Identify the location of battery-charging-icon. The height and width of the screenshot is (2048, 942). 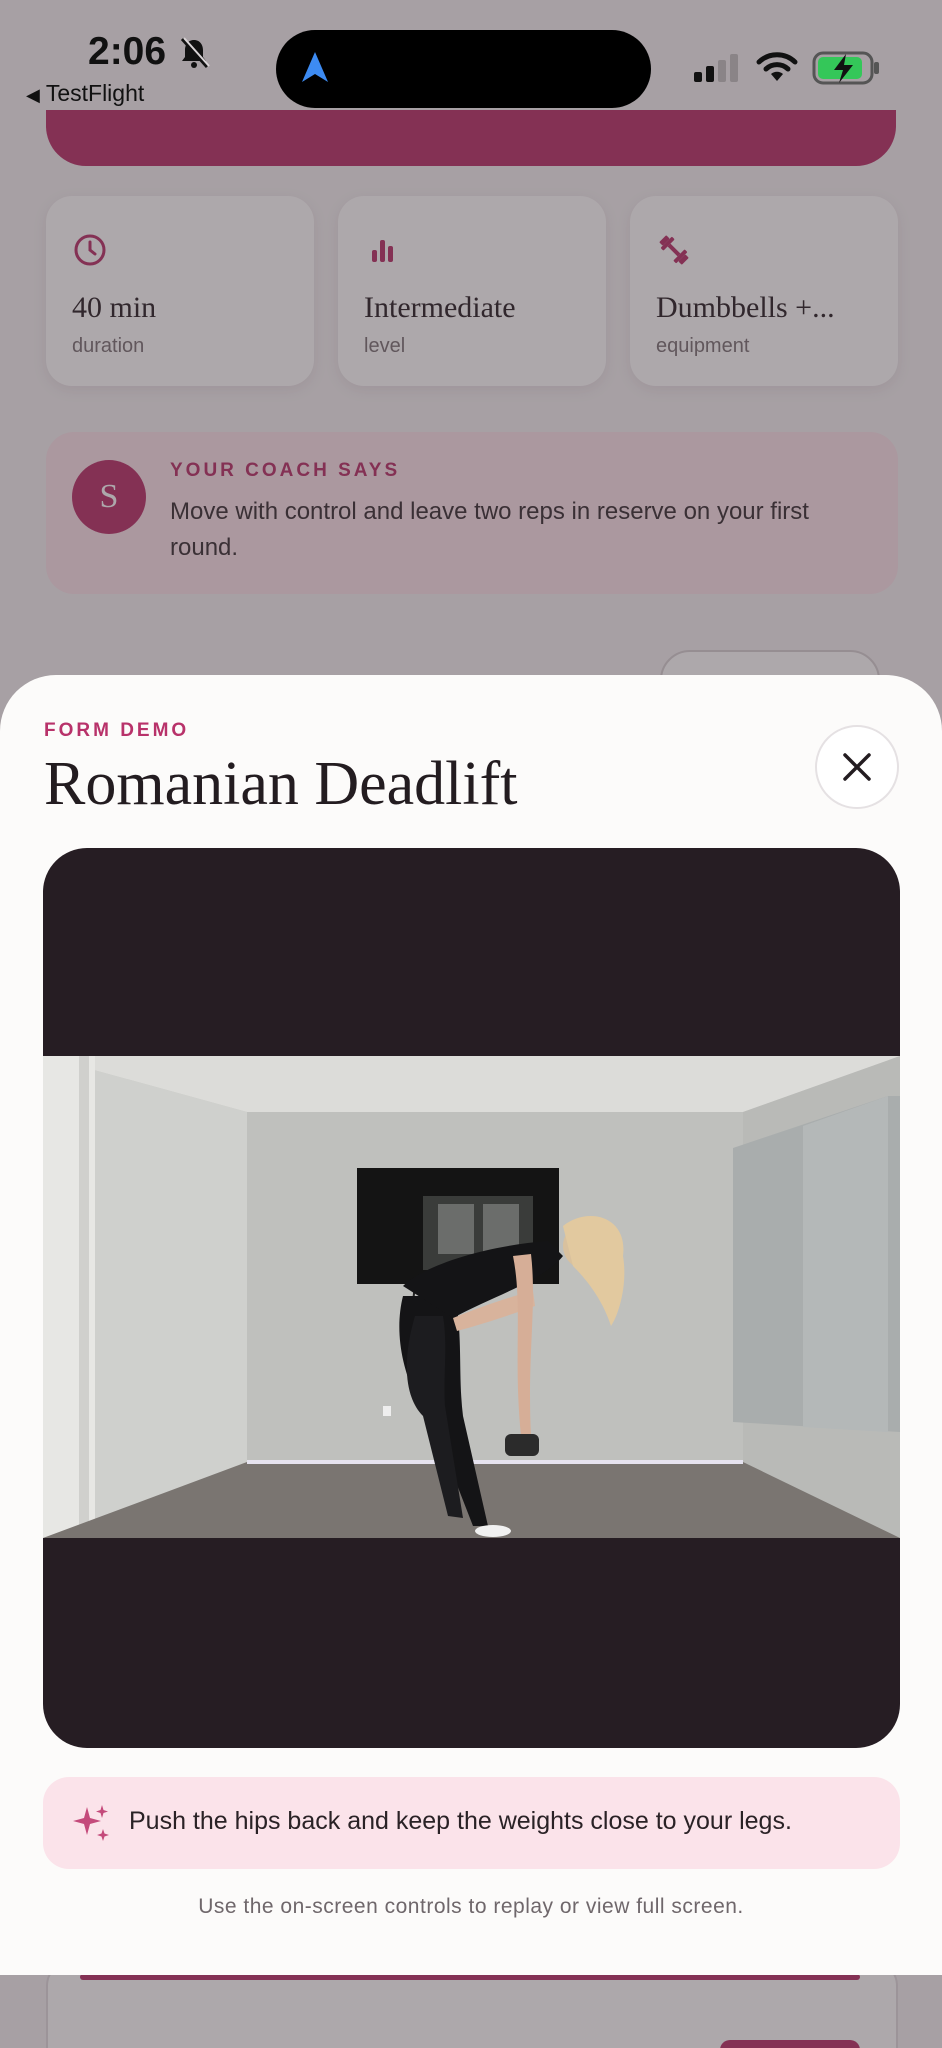
(845, 68).